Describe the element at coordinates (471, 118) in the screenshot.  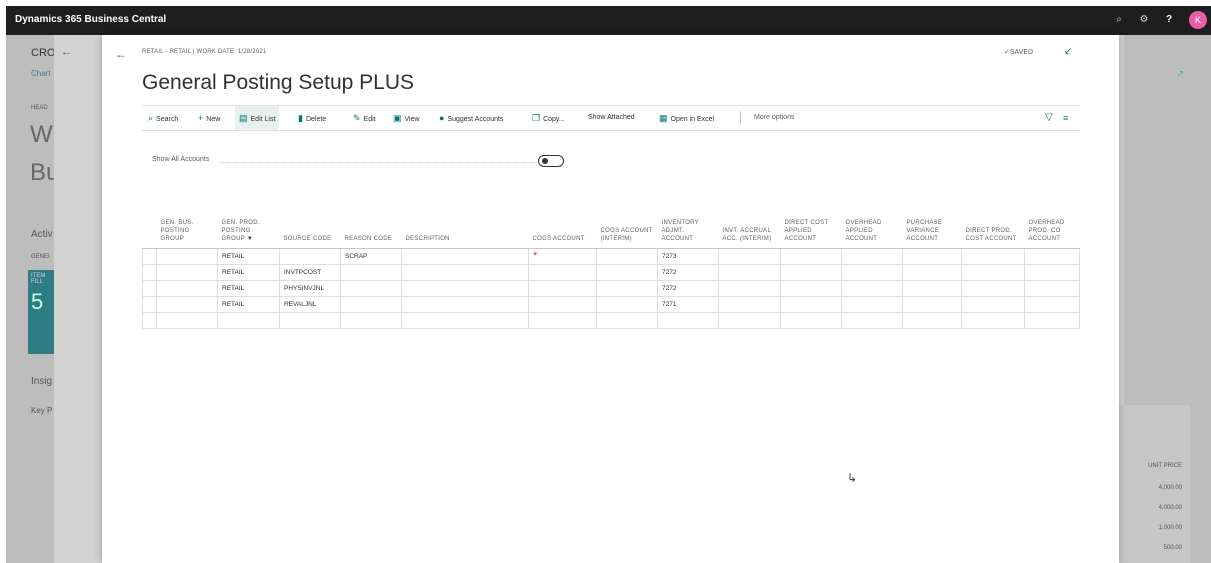
I see `suggest-accounts-button: ● Suggest Accounts` at that location.